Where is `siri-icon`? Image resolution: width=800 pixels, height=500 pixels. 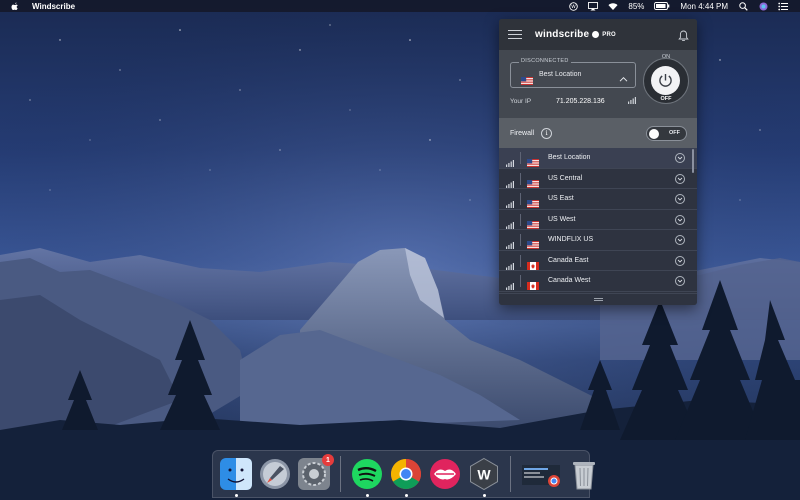
siri-icon is located at coordinates (763, 6).